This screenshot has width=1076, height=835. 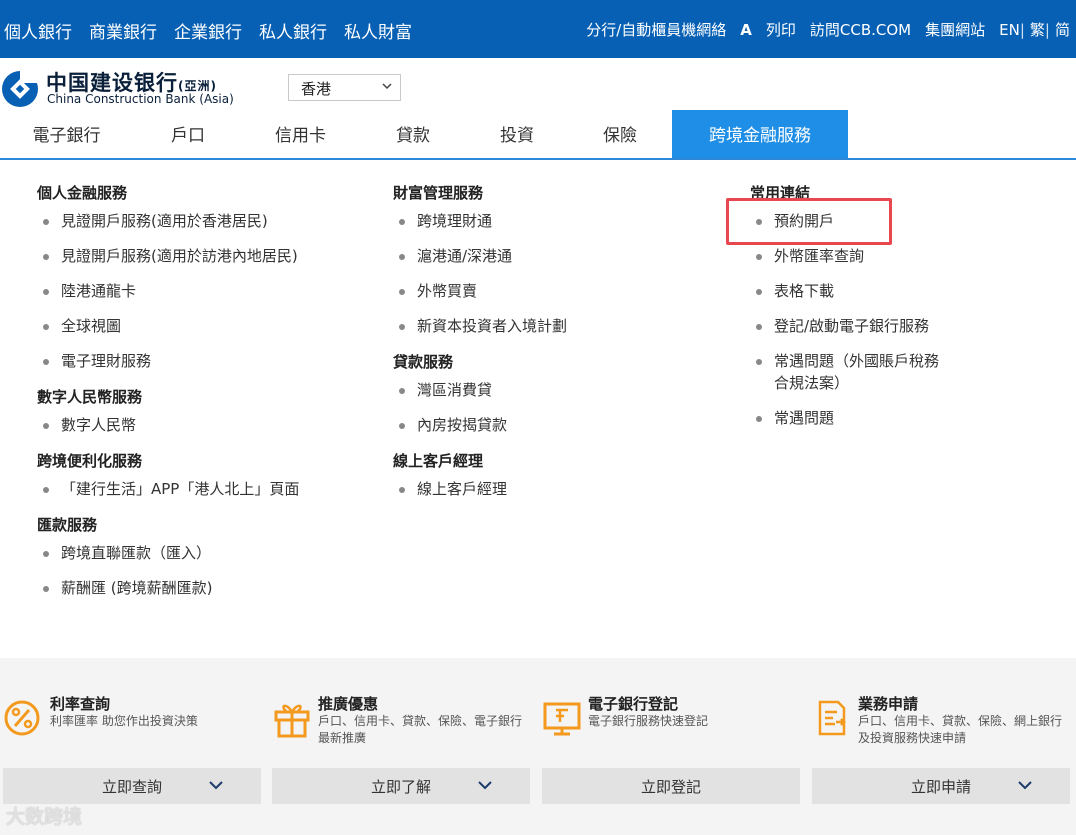 I want to click on segment-private: 私人銀行, so click(x=293, y=30).